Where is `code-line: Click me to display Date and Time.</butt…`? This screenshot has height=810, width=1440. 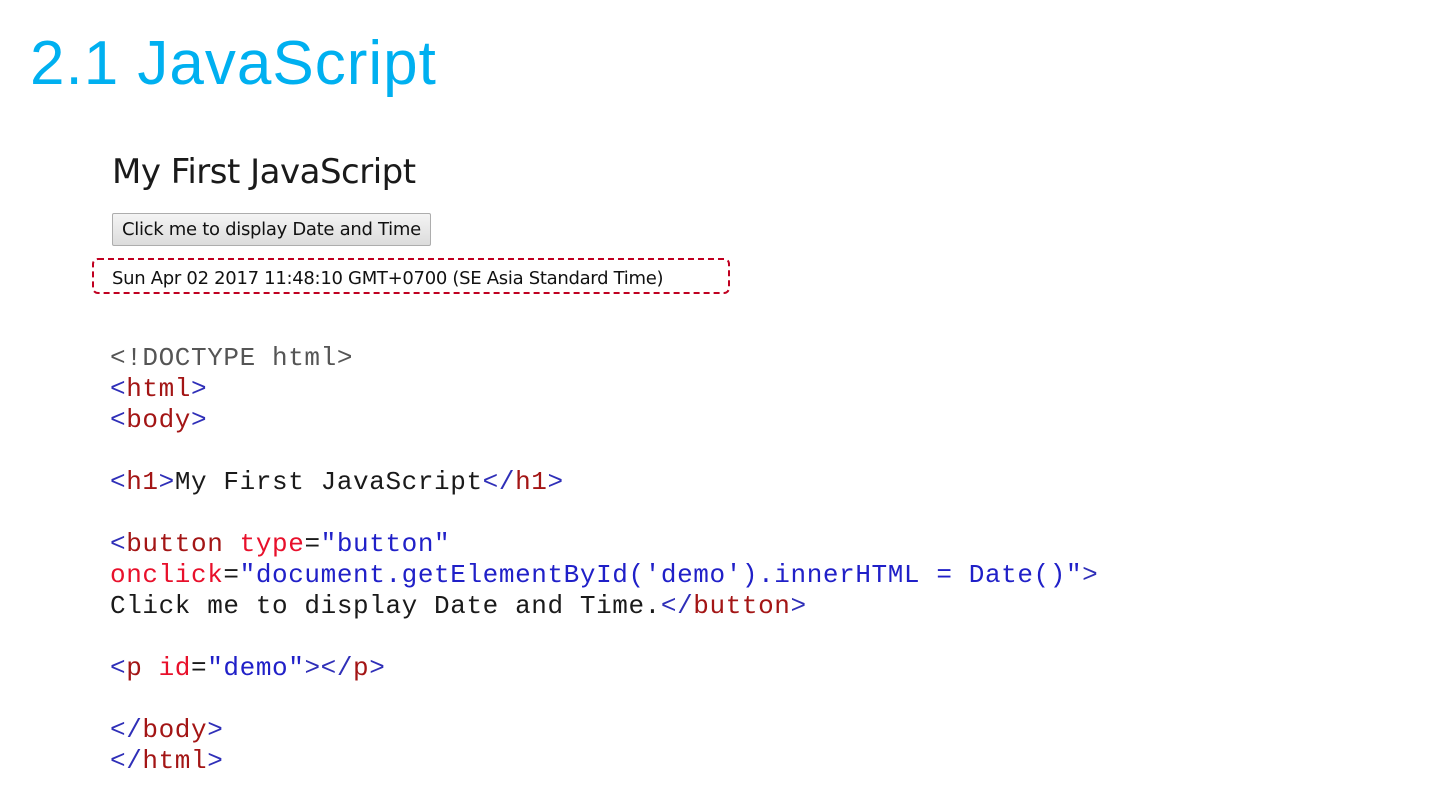
code-line: Click me to display Date and Time.</butt… is located at coordinates (604, 606).